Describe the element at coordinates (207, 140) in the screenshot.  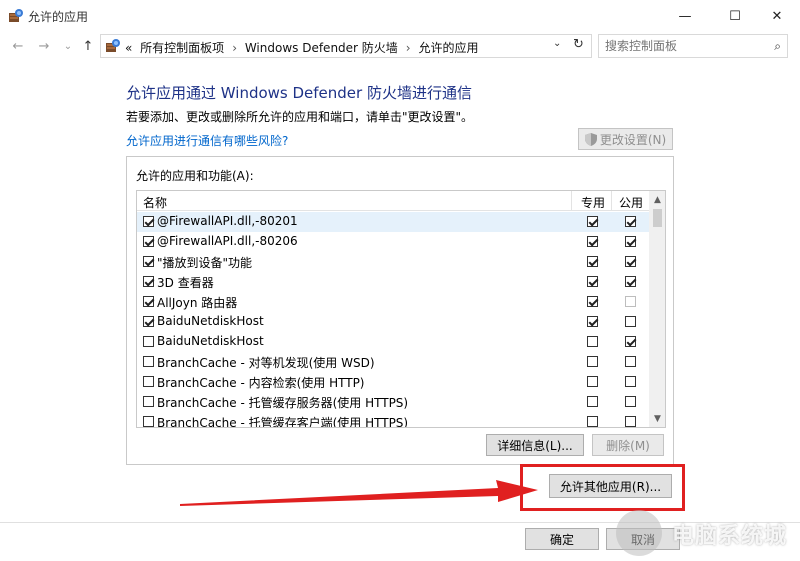
I see `risk-info-link: 允许应用进行通信有哪些风险?` at that location.